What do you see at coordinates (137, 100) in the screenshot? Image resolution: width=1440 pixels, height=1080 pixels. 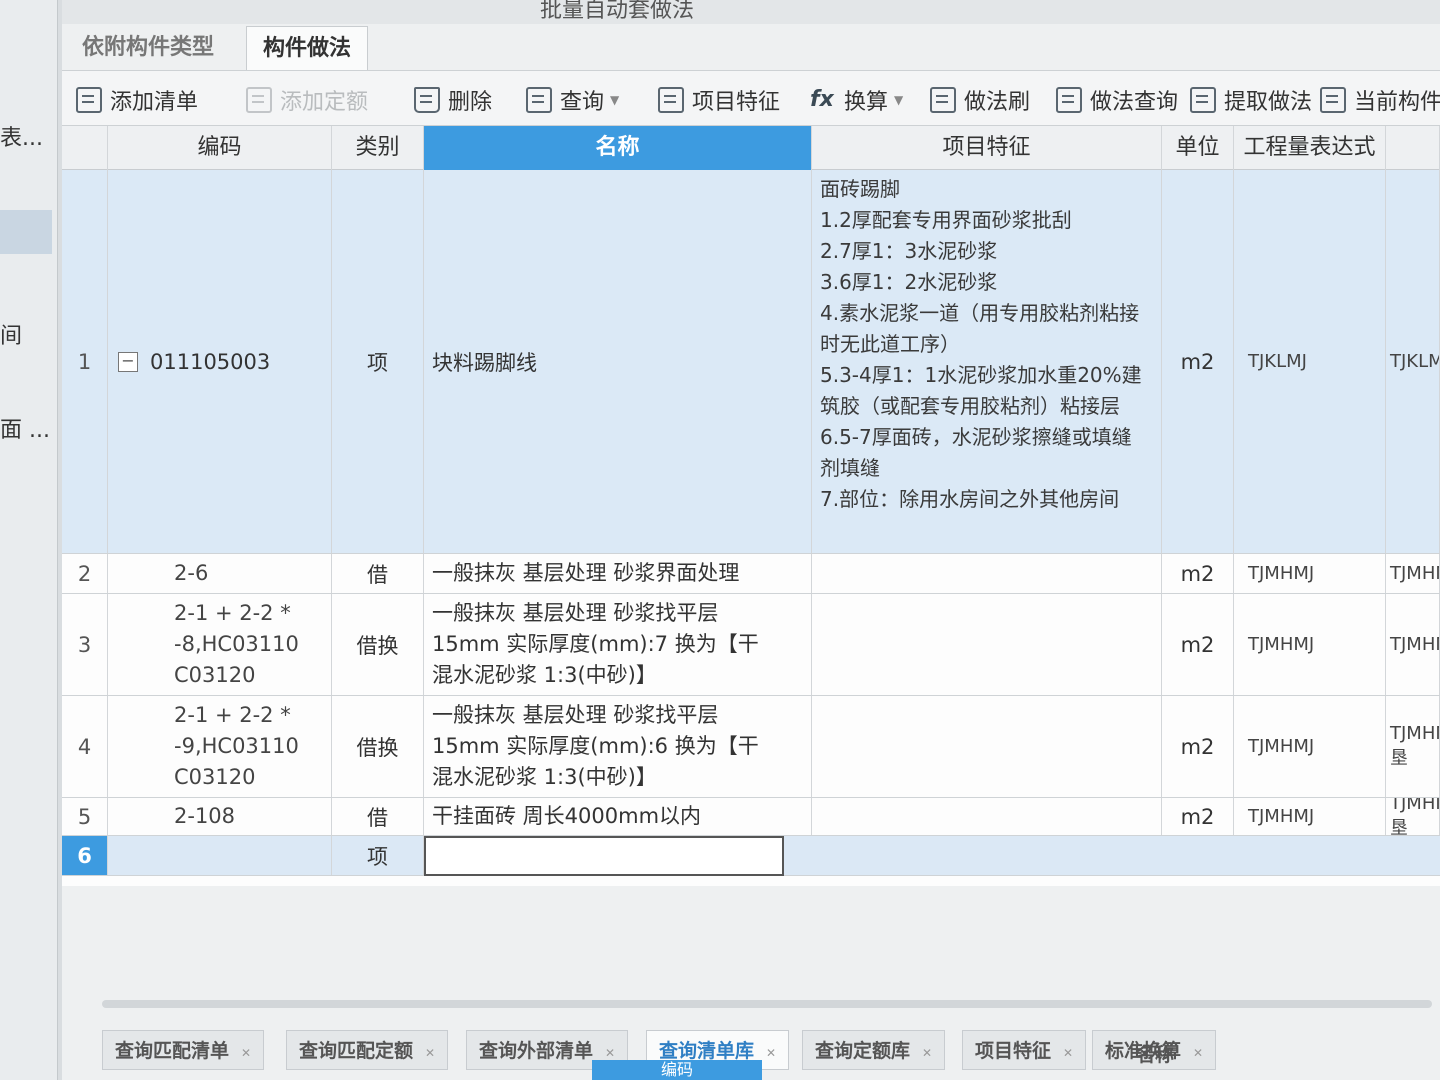 I see `add-list-button: 添加清单` at bounding box center [137, 100].